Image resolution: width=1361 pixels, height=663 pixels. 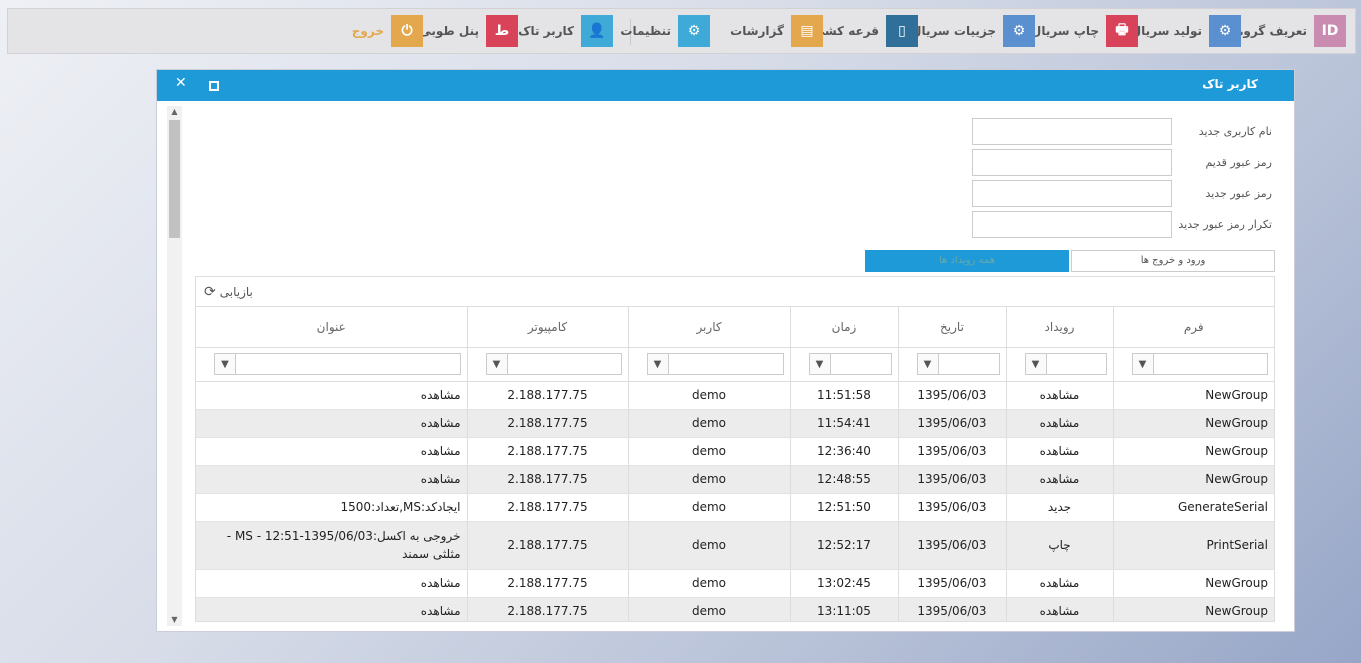 I want to click on column-header-user: کاربر, so click(x=709, y=327).